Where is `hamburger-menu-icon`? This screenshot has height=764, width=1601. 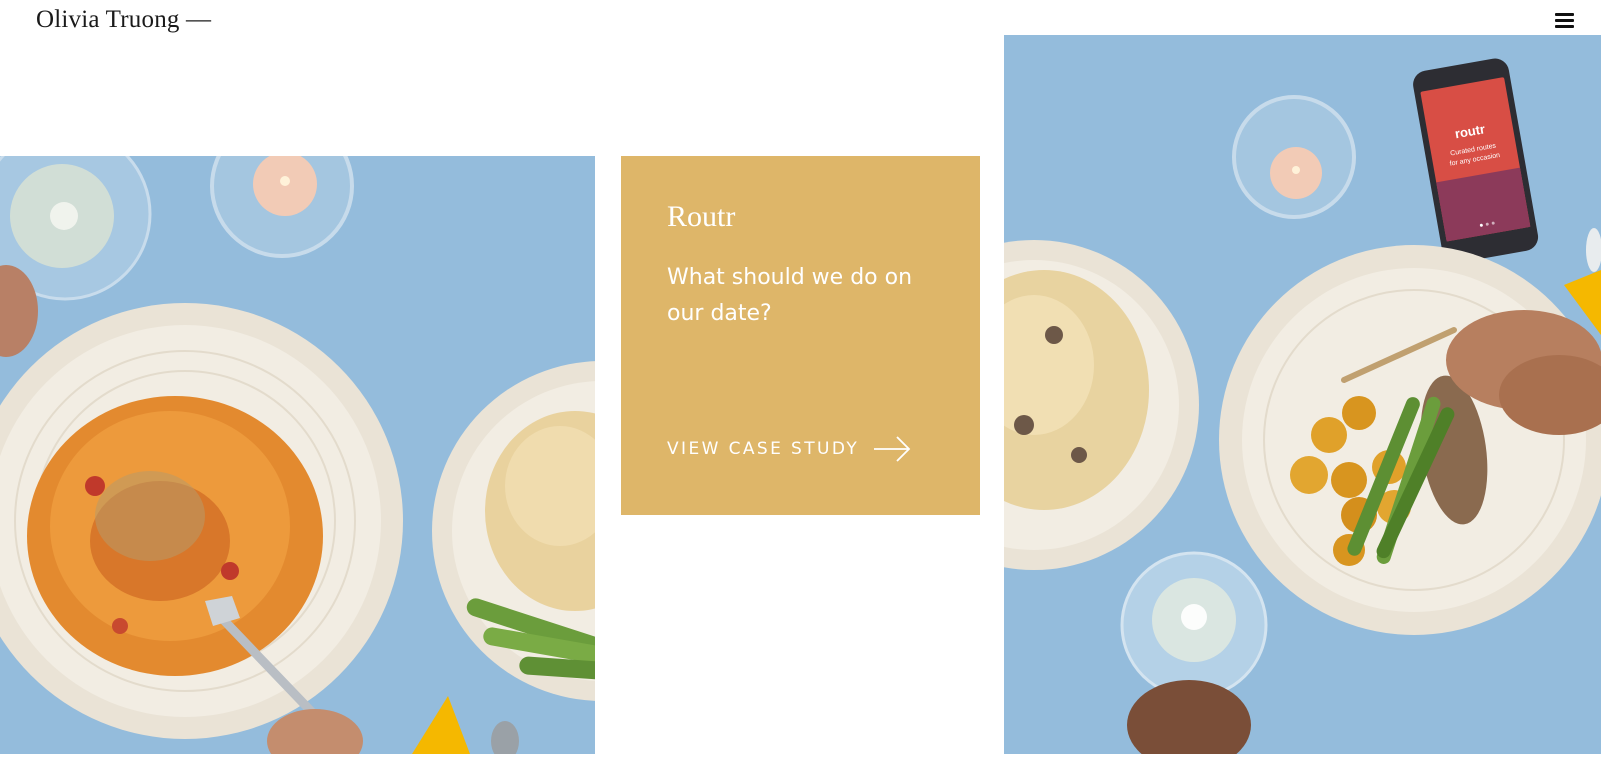
hamburger-menu-icon is located at coordinates (1564, 21).